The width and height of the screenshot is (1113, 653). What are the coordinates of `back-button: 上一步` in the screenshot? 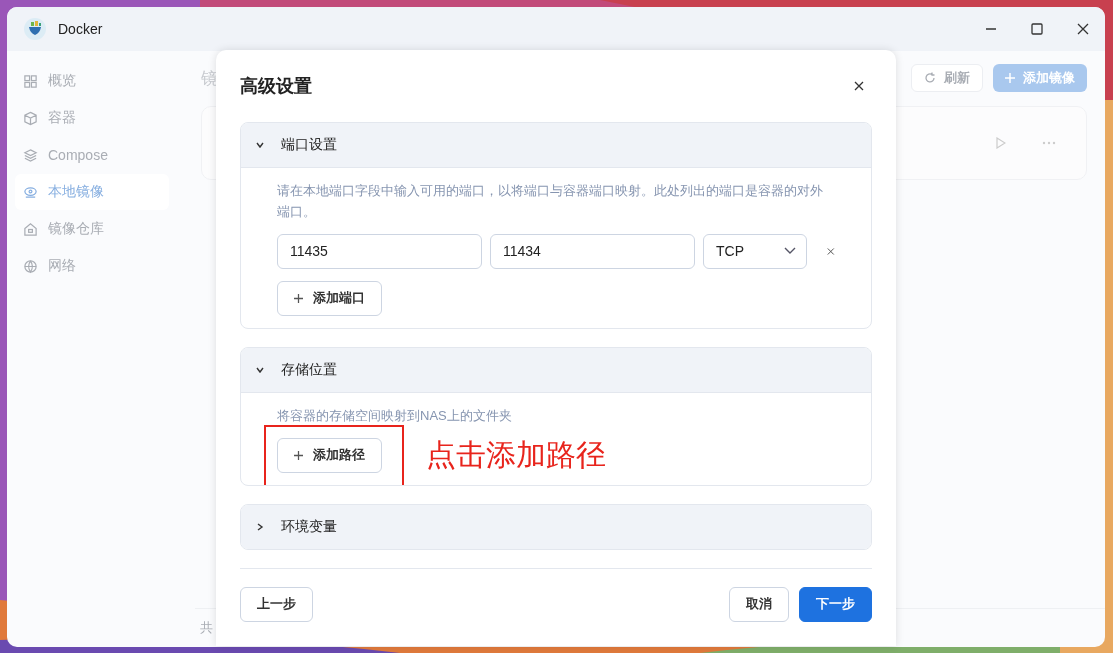 It's located at (276, 604).